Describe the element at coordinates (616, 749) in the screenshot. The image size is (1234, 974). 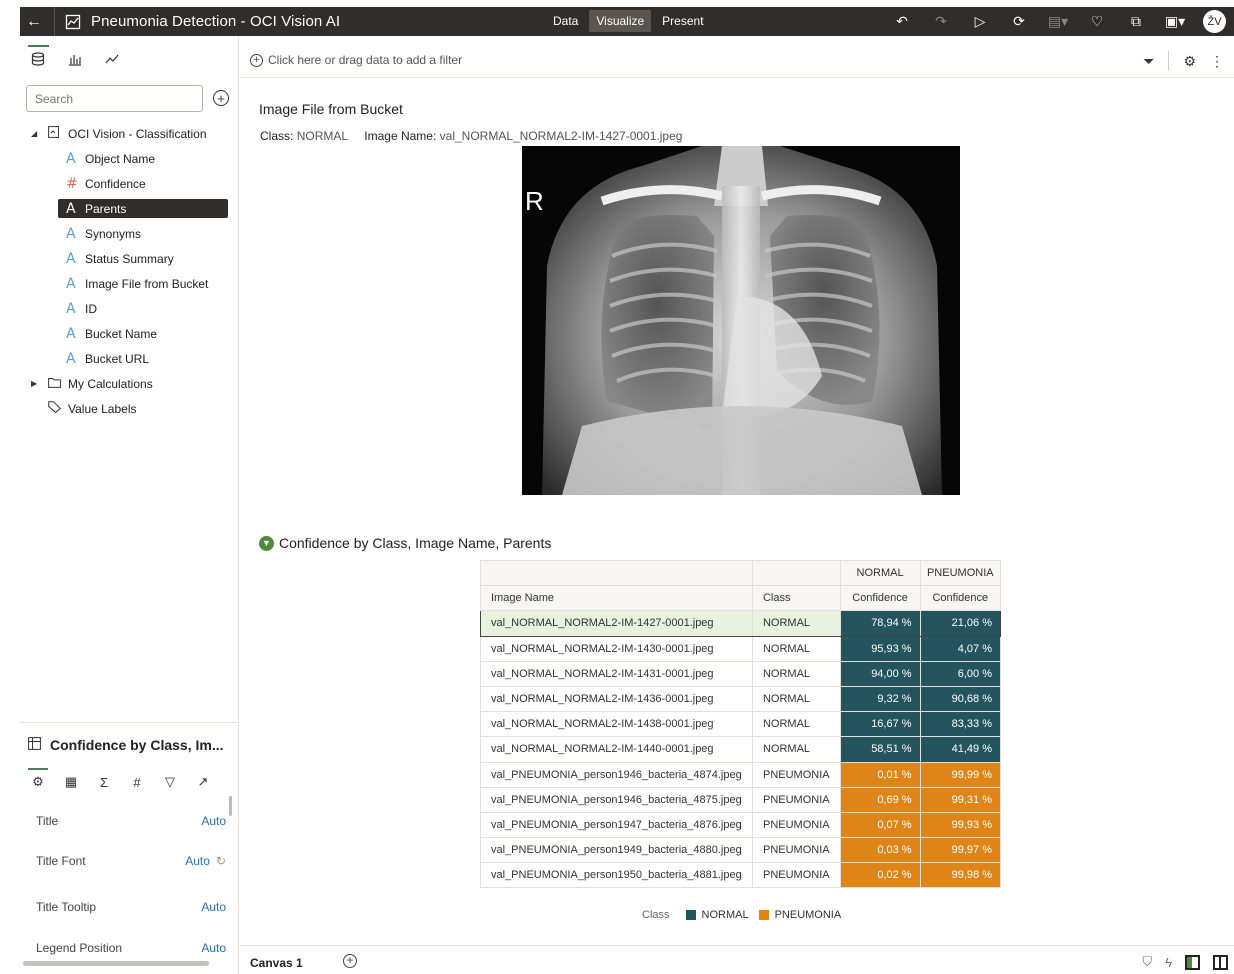
I see `image-name-cell: val_NORMAL_NORMAL2-IM-1440-0001.jpeg` at that location.